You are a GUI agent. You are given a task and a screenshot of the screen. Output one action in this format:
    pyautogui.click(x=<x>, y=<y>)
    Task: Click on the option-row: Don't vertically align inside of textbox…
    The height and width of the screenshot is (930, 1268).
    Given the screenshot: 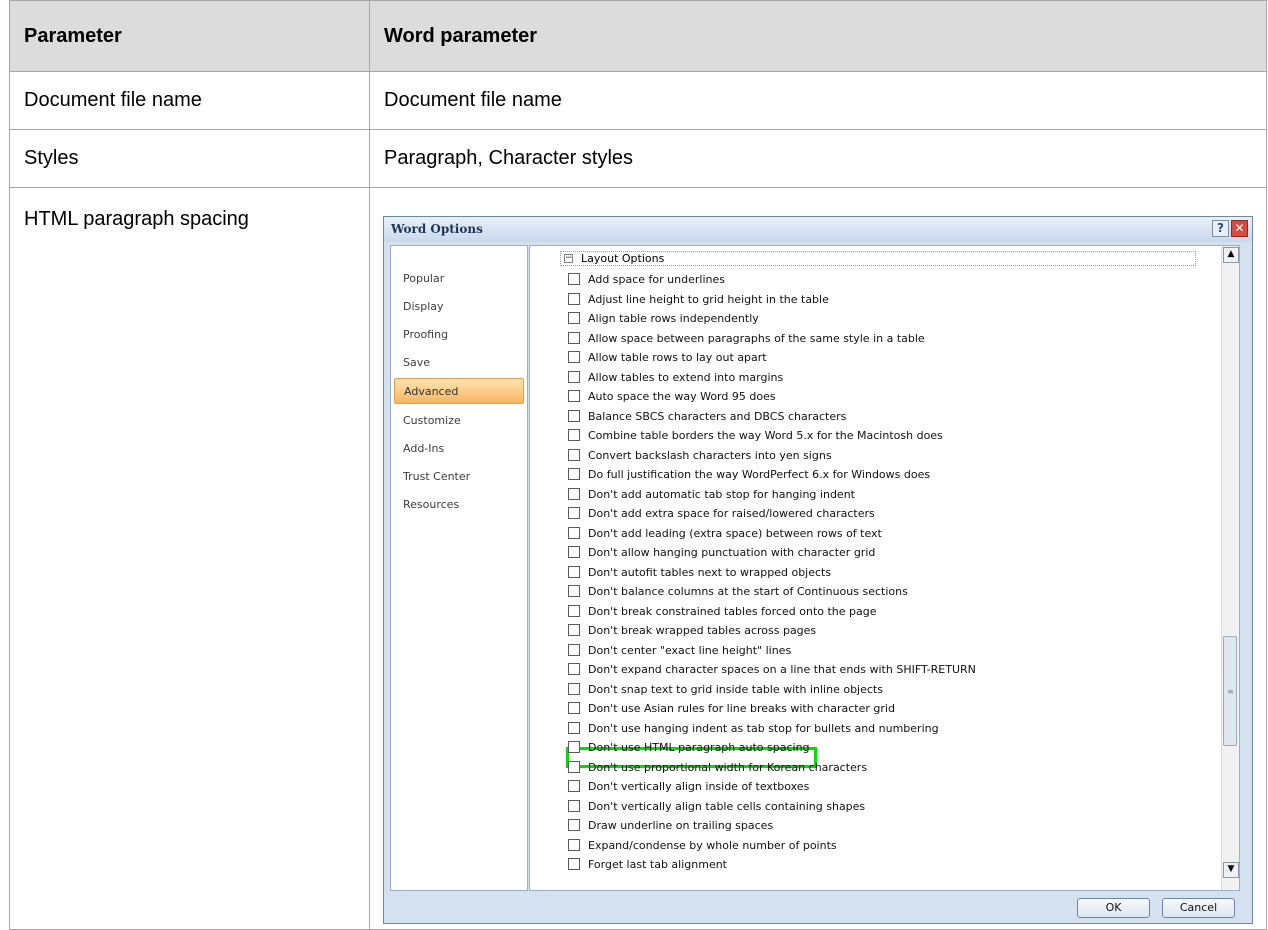 What is the action you would take?
    pyautogui.click(x=688, y=786)
    